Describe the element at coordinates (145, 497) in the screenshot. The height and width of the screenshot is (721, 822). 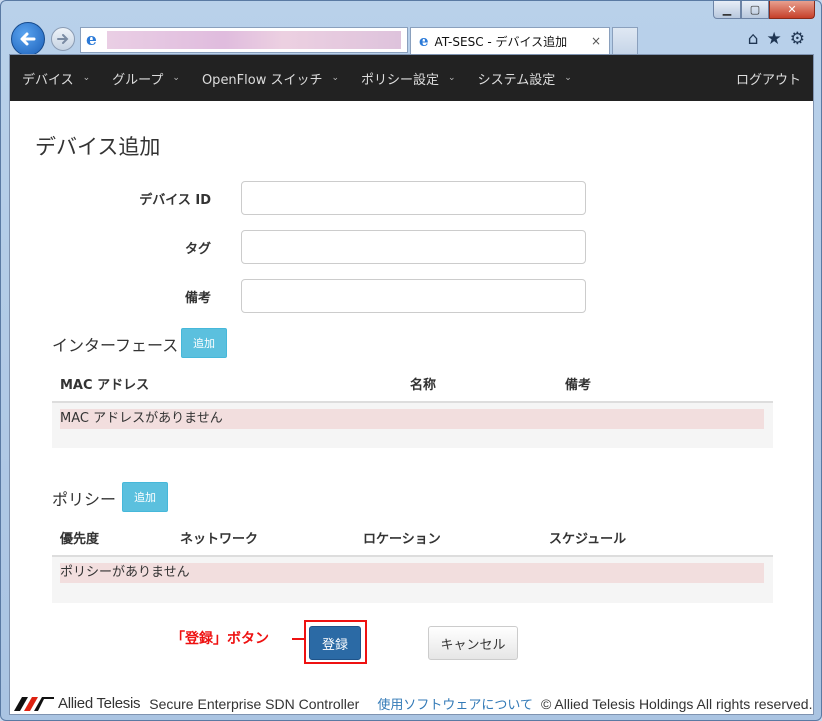
I see `add-policy-button: 追加` at that location.